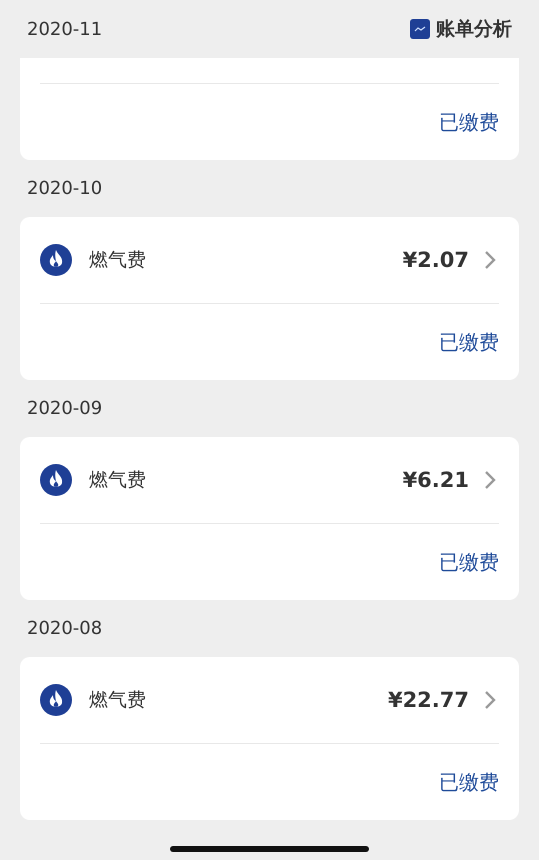 The width and height of the screenshot is (539, 860). Describe the element at coordinates (420, 29) in the screenshot. I see `chart-icon` at that location.